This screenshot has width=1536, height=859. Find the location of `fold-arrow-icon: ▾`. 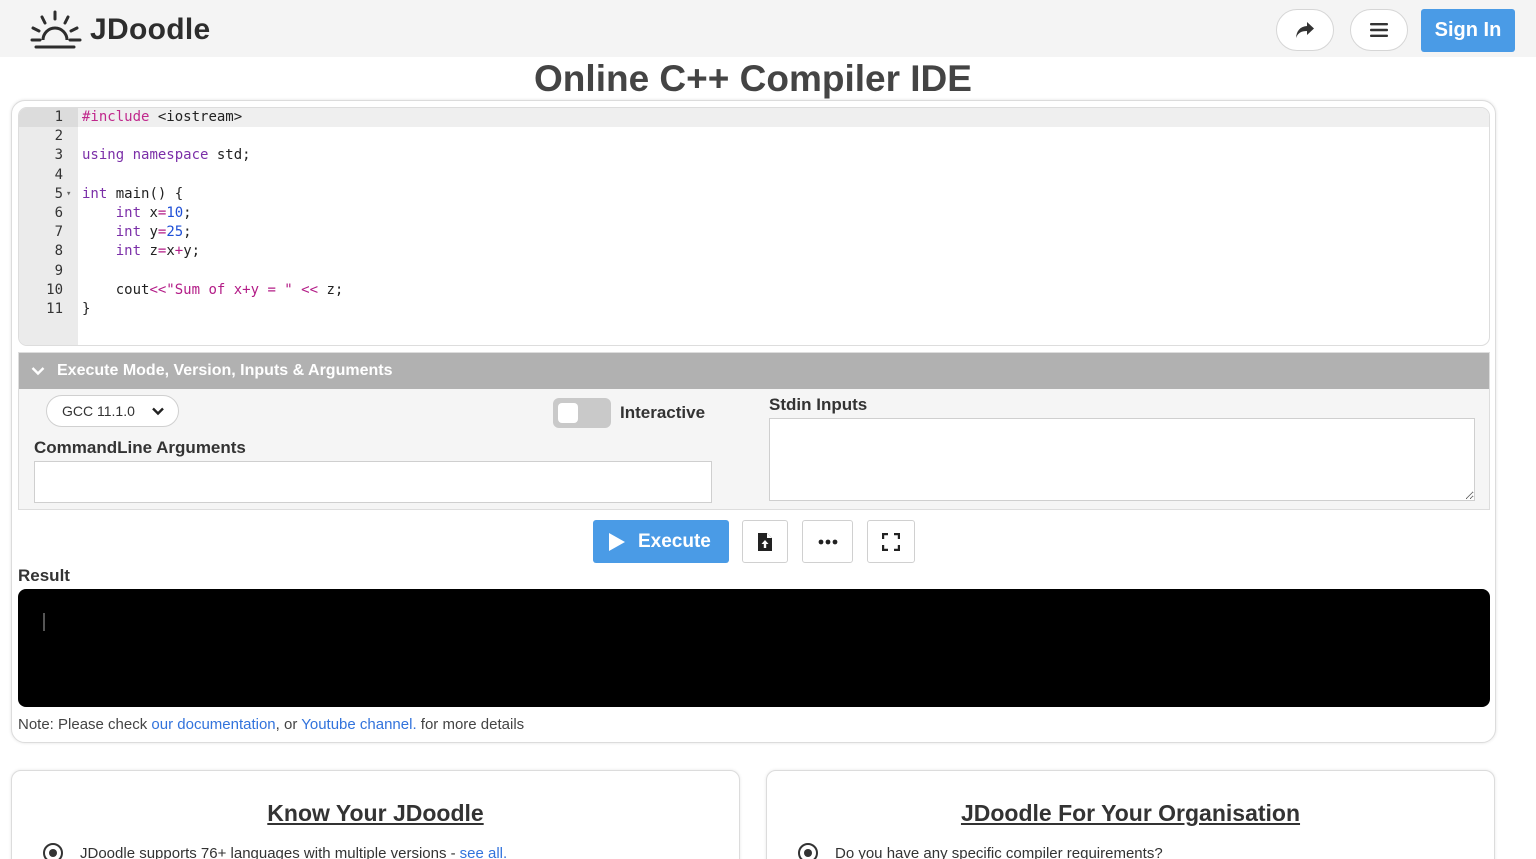

fold-arrow-icon: ▾ is located at coordinates (68, 194).